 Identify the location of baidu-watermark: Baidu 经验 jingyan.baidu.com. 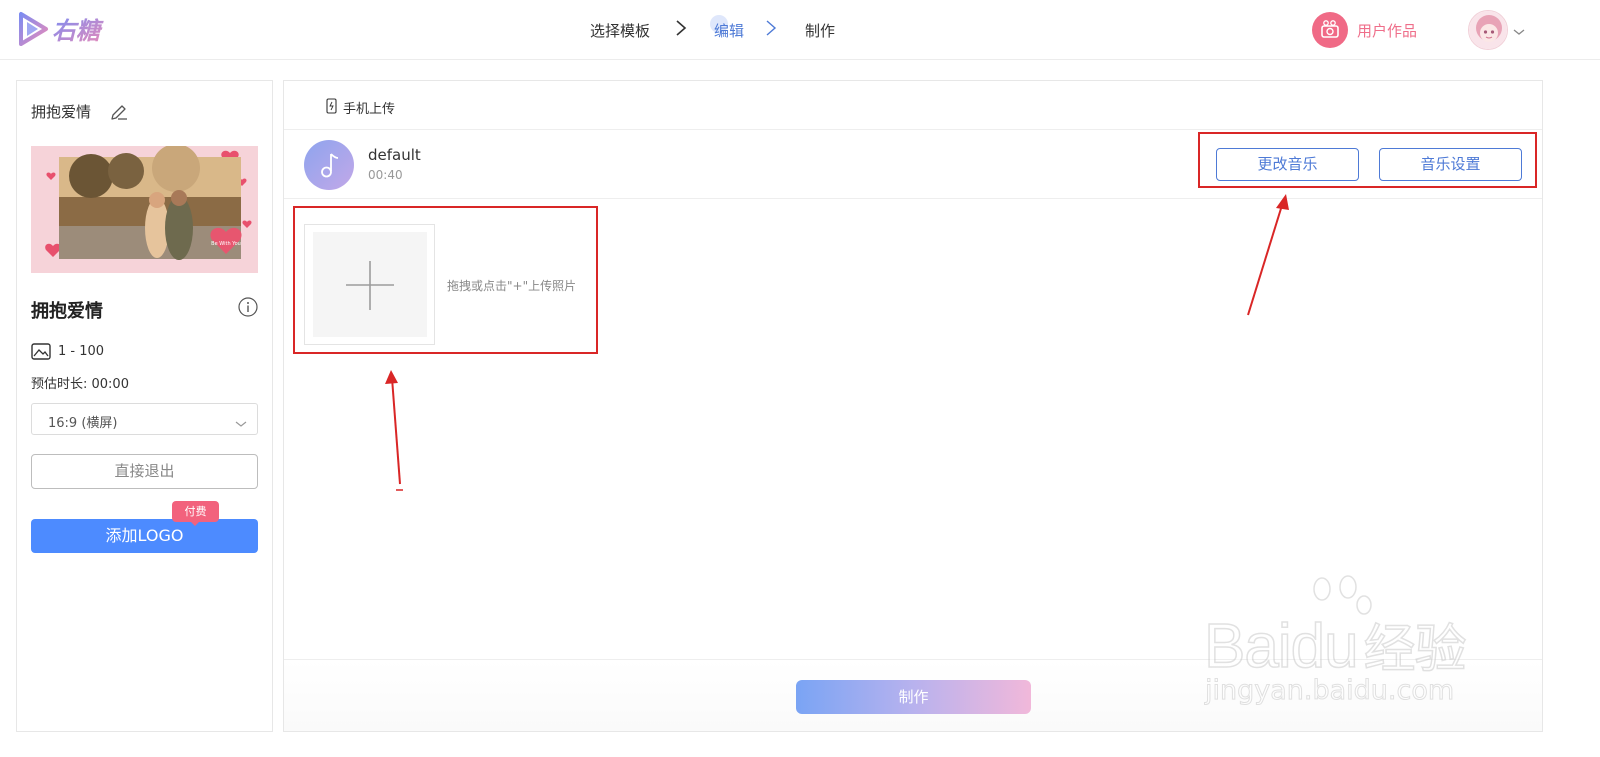
(1350, 645).